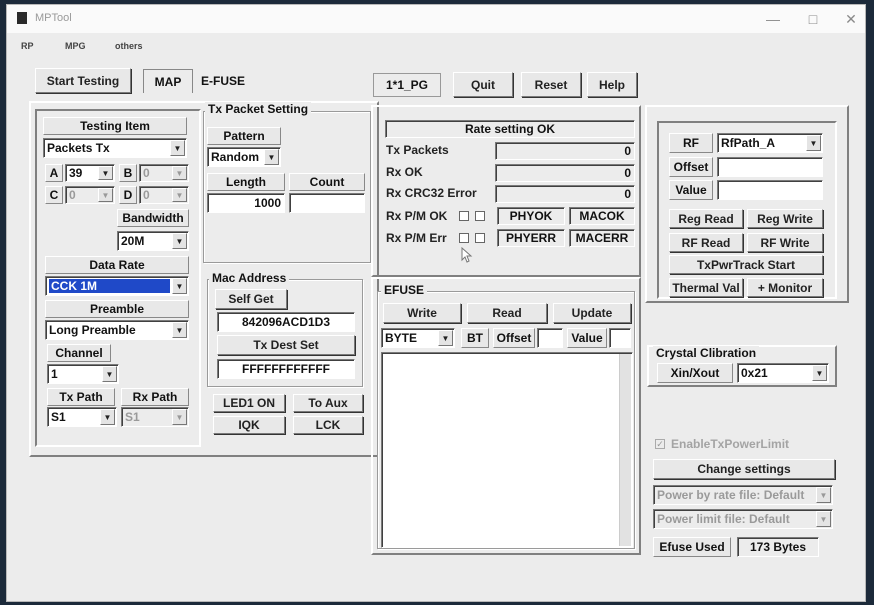  What do you see at coordinates (246, 182) in the screenshot?
I see `length-label: Length` at bounding box center [246, 182].